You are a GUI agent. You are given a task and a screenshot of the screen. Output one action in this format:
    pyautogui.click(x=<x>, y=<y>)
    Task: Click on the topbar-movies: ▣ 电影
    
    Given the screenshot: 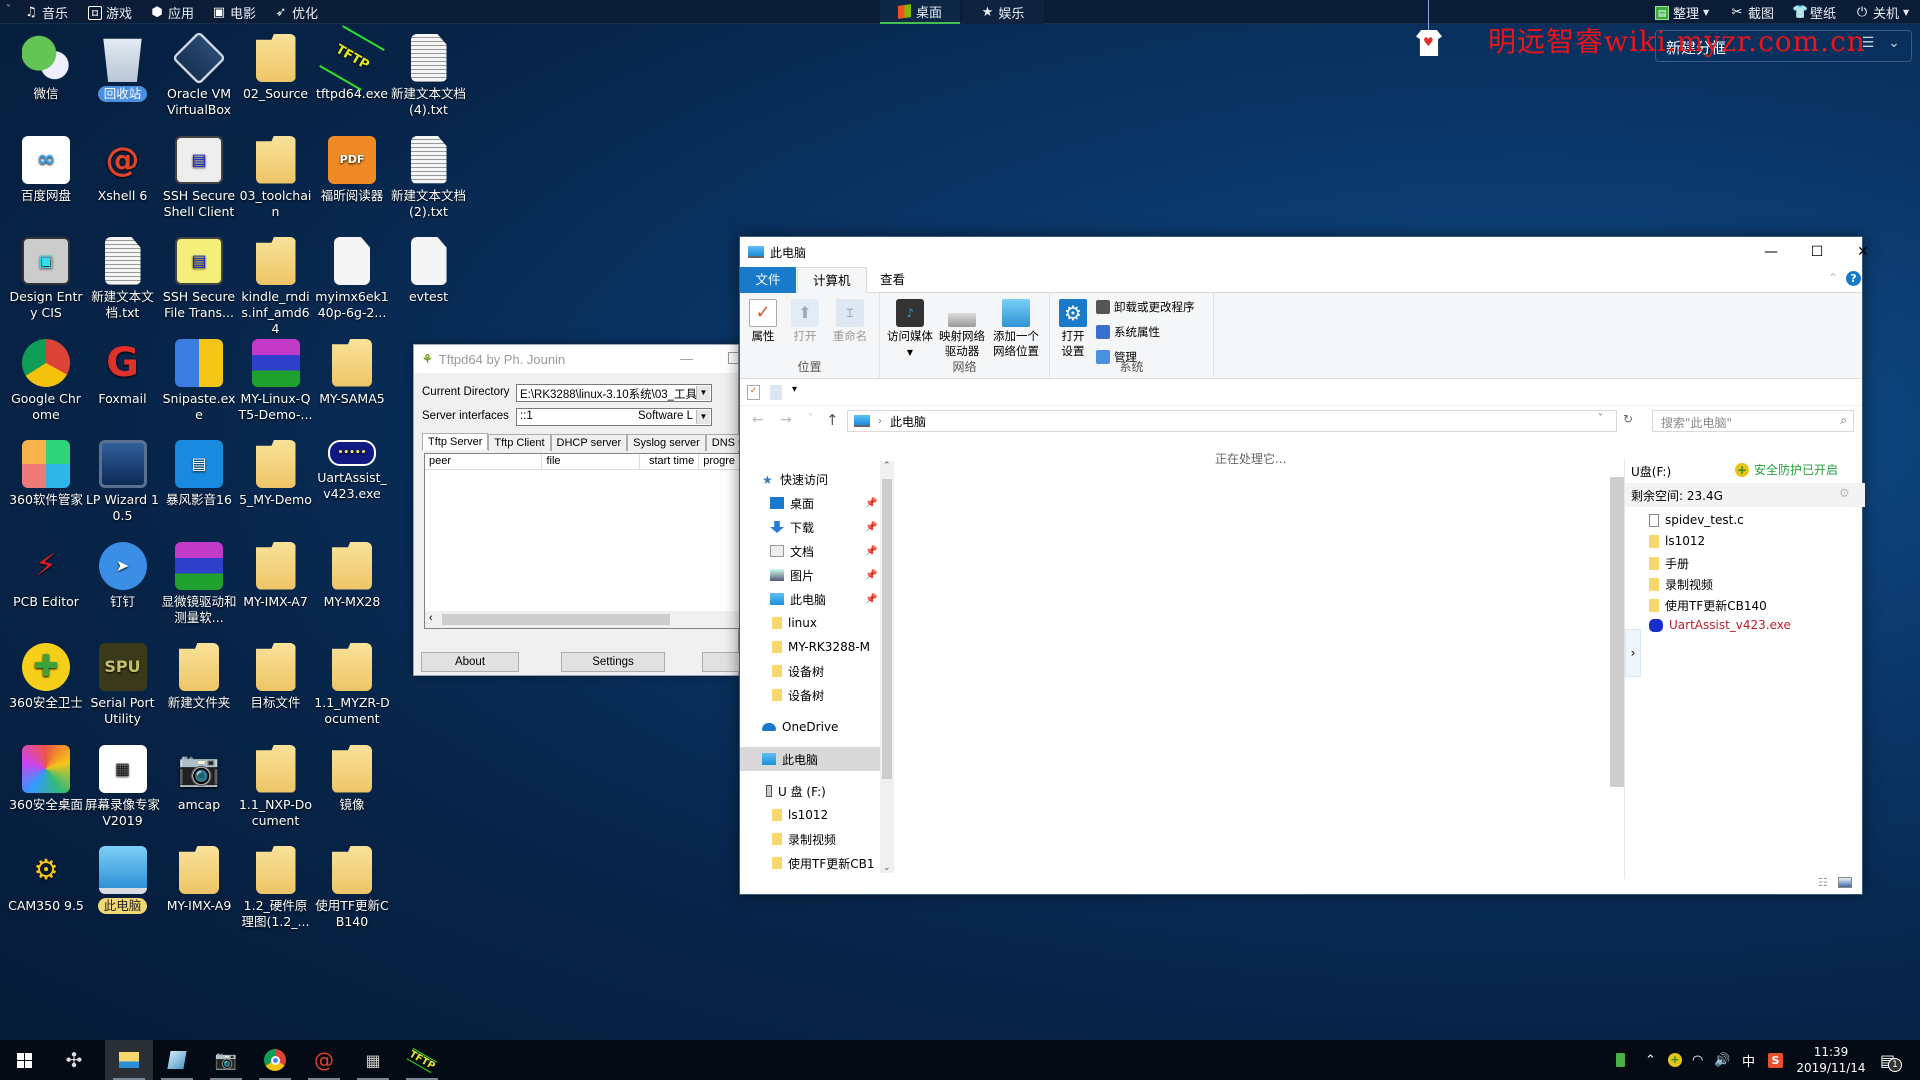 What is the action you would take?
    pyautogui.click(x=234, y=12)
    